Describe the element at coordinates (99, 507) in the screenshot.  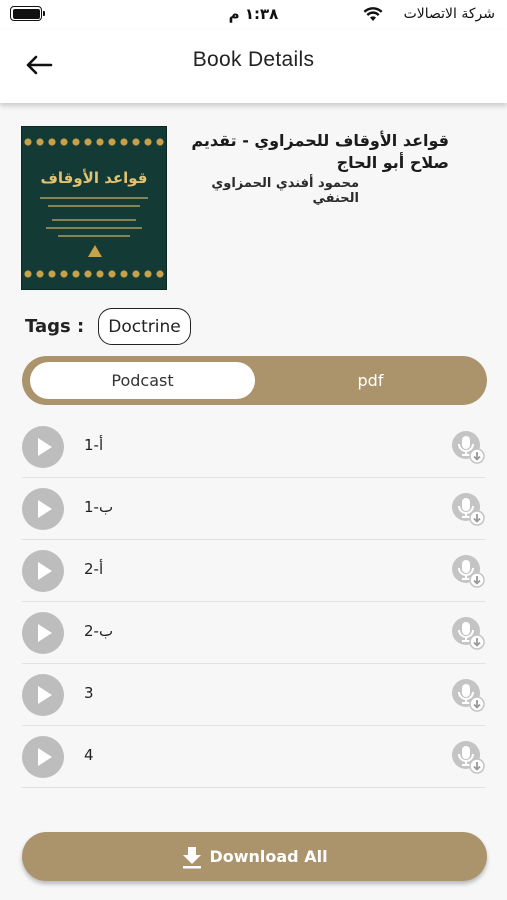
I see `track-label: 1-ب` at that location.